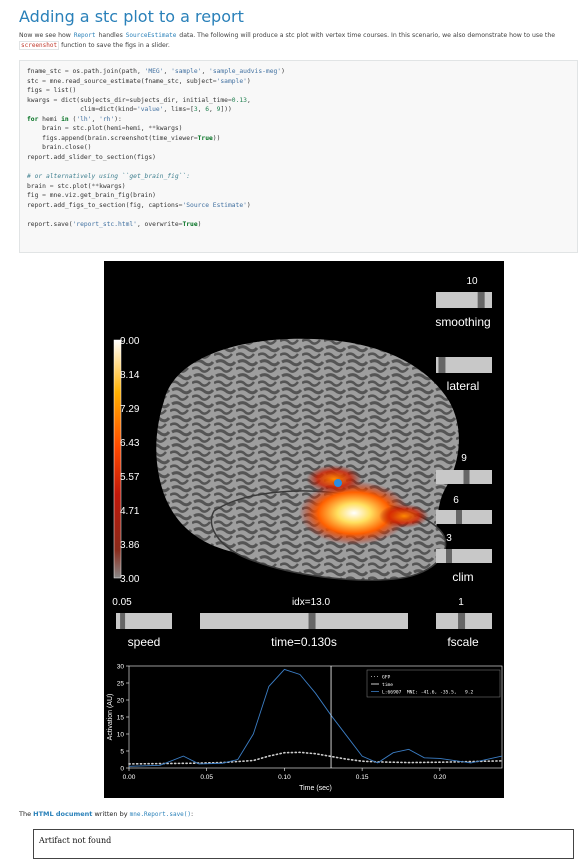 This screenshot has width=585, height=859. What do you see at coordinates (442, 365) in the screenshot?
I see `orientation-slider-handle` at bounding box center [442, 365].